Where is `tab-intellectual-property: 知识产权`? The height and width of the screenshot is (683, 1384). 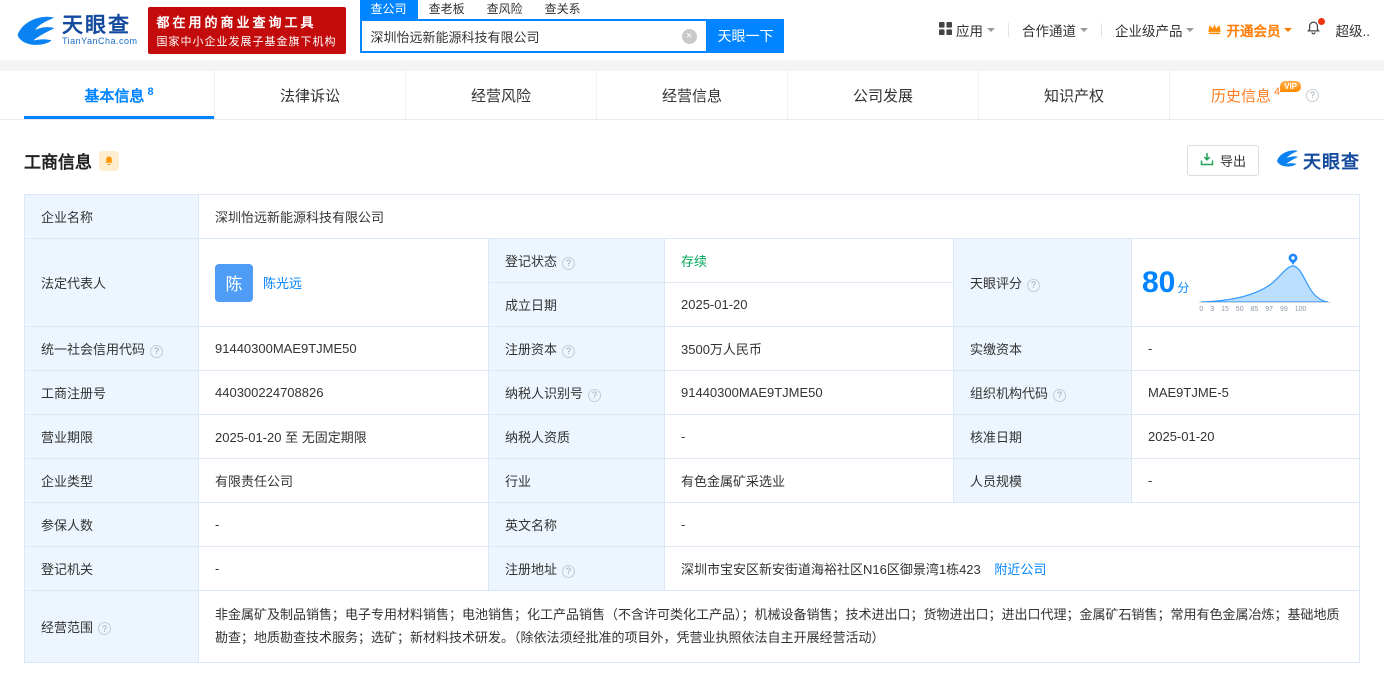
tab-intellectual-property: 知识产权 is located at coordinates (1074, 95).